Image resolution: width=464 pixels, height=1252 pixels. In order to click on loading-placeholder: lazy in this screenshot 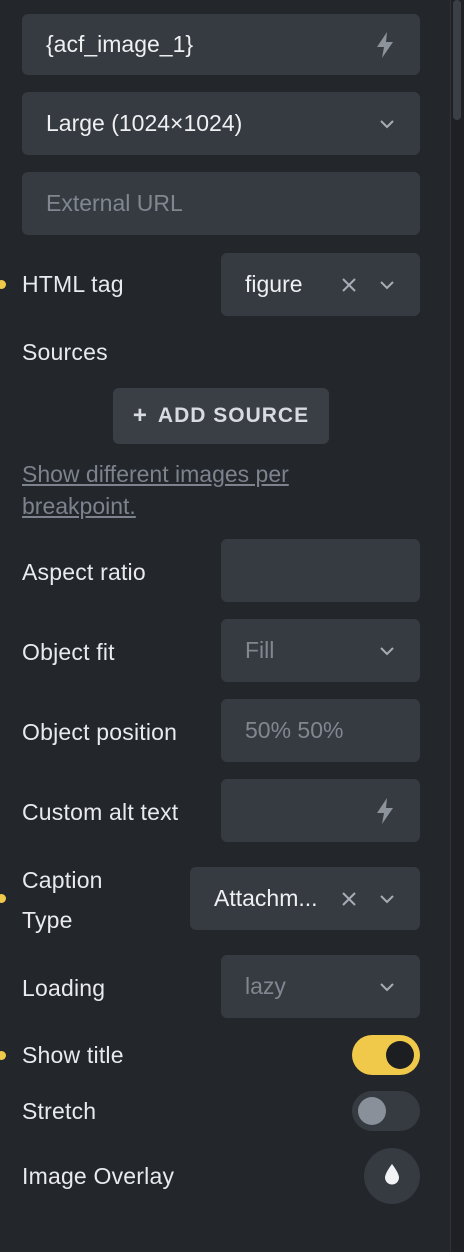, I will do `click(265, 986)`.